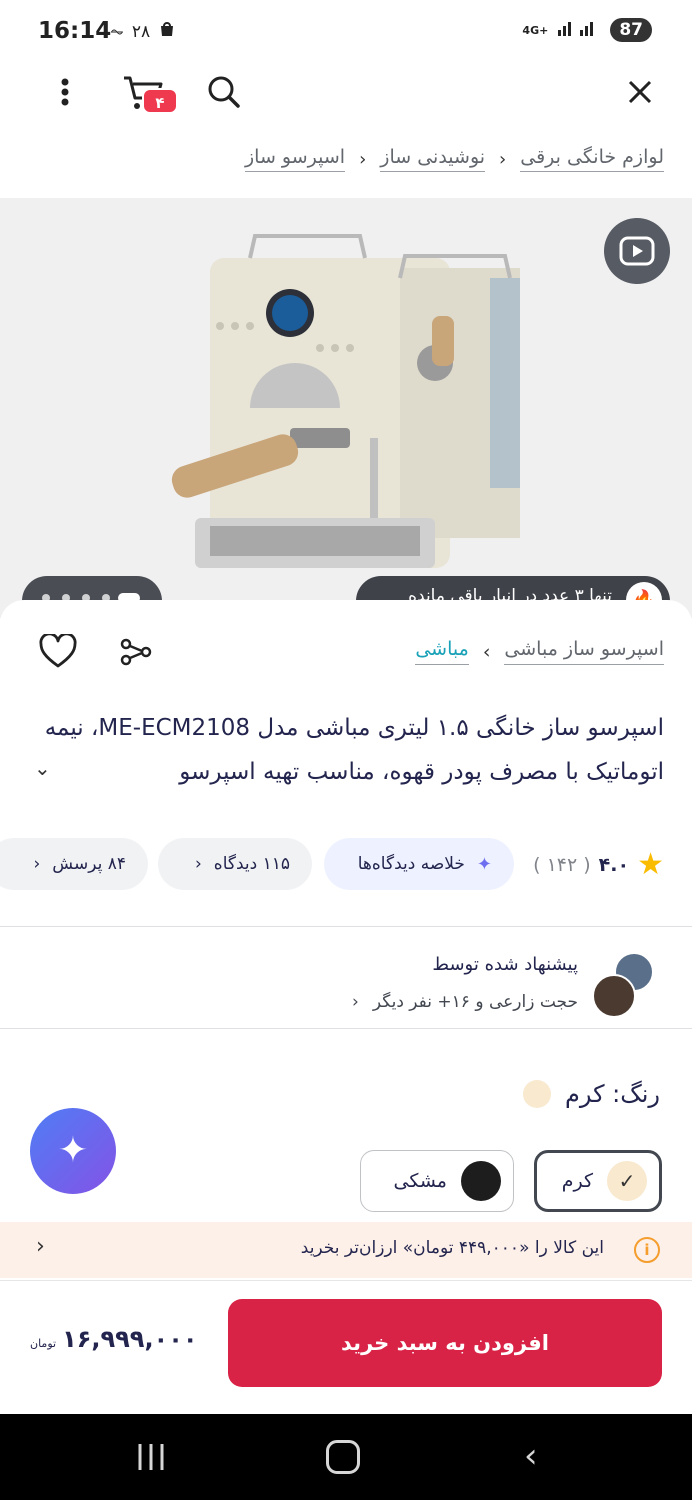 The height and width of the screenshot is (1500, 692). Describe the element at coordinates (251, 864) in the screenshot. I see `reviews-label: ۱۱۵ دیدگاه` at that location.